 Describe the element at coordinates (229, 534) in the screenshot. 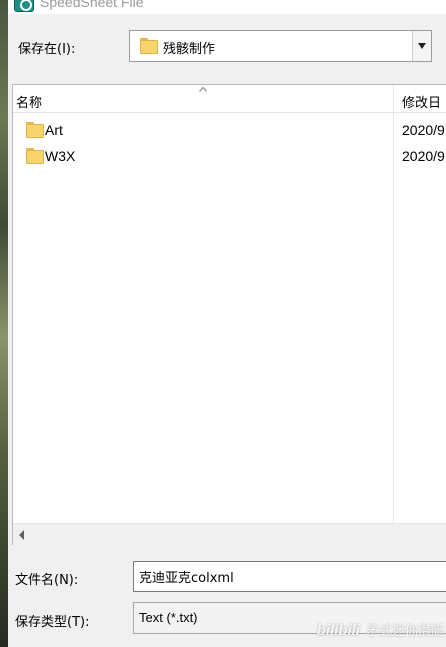

I see `horizontal-scrollbar` at that location.